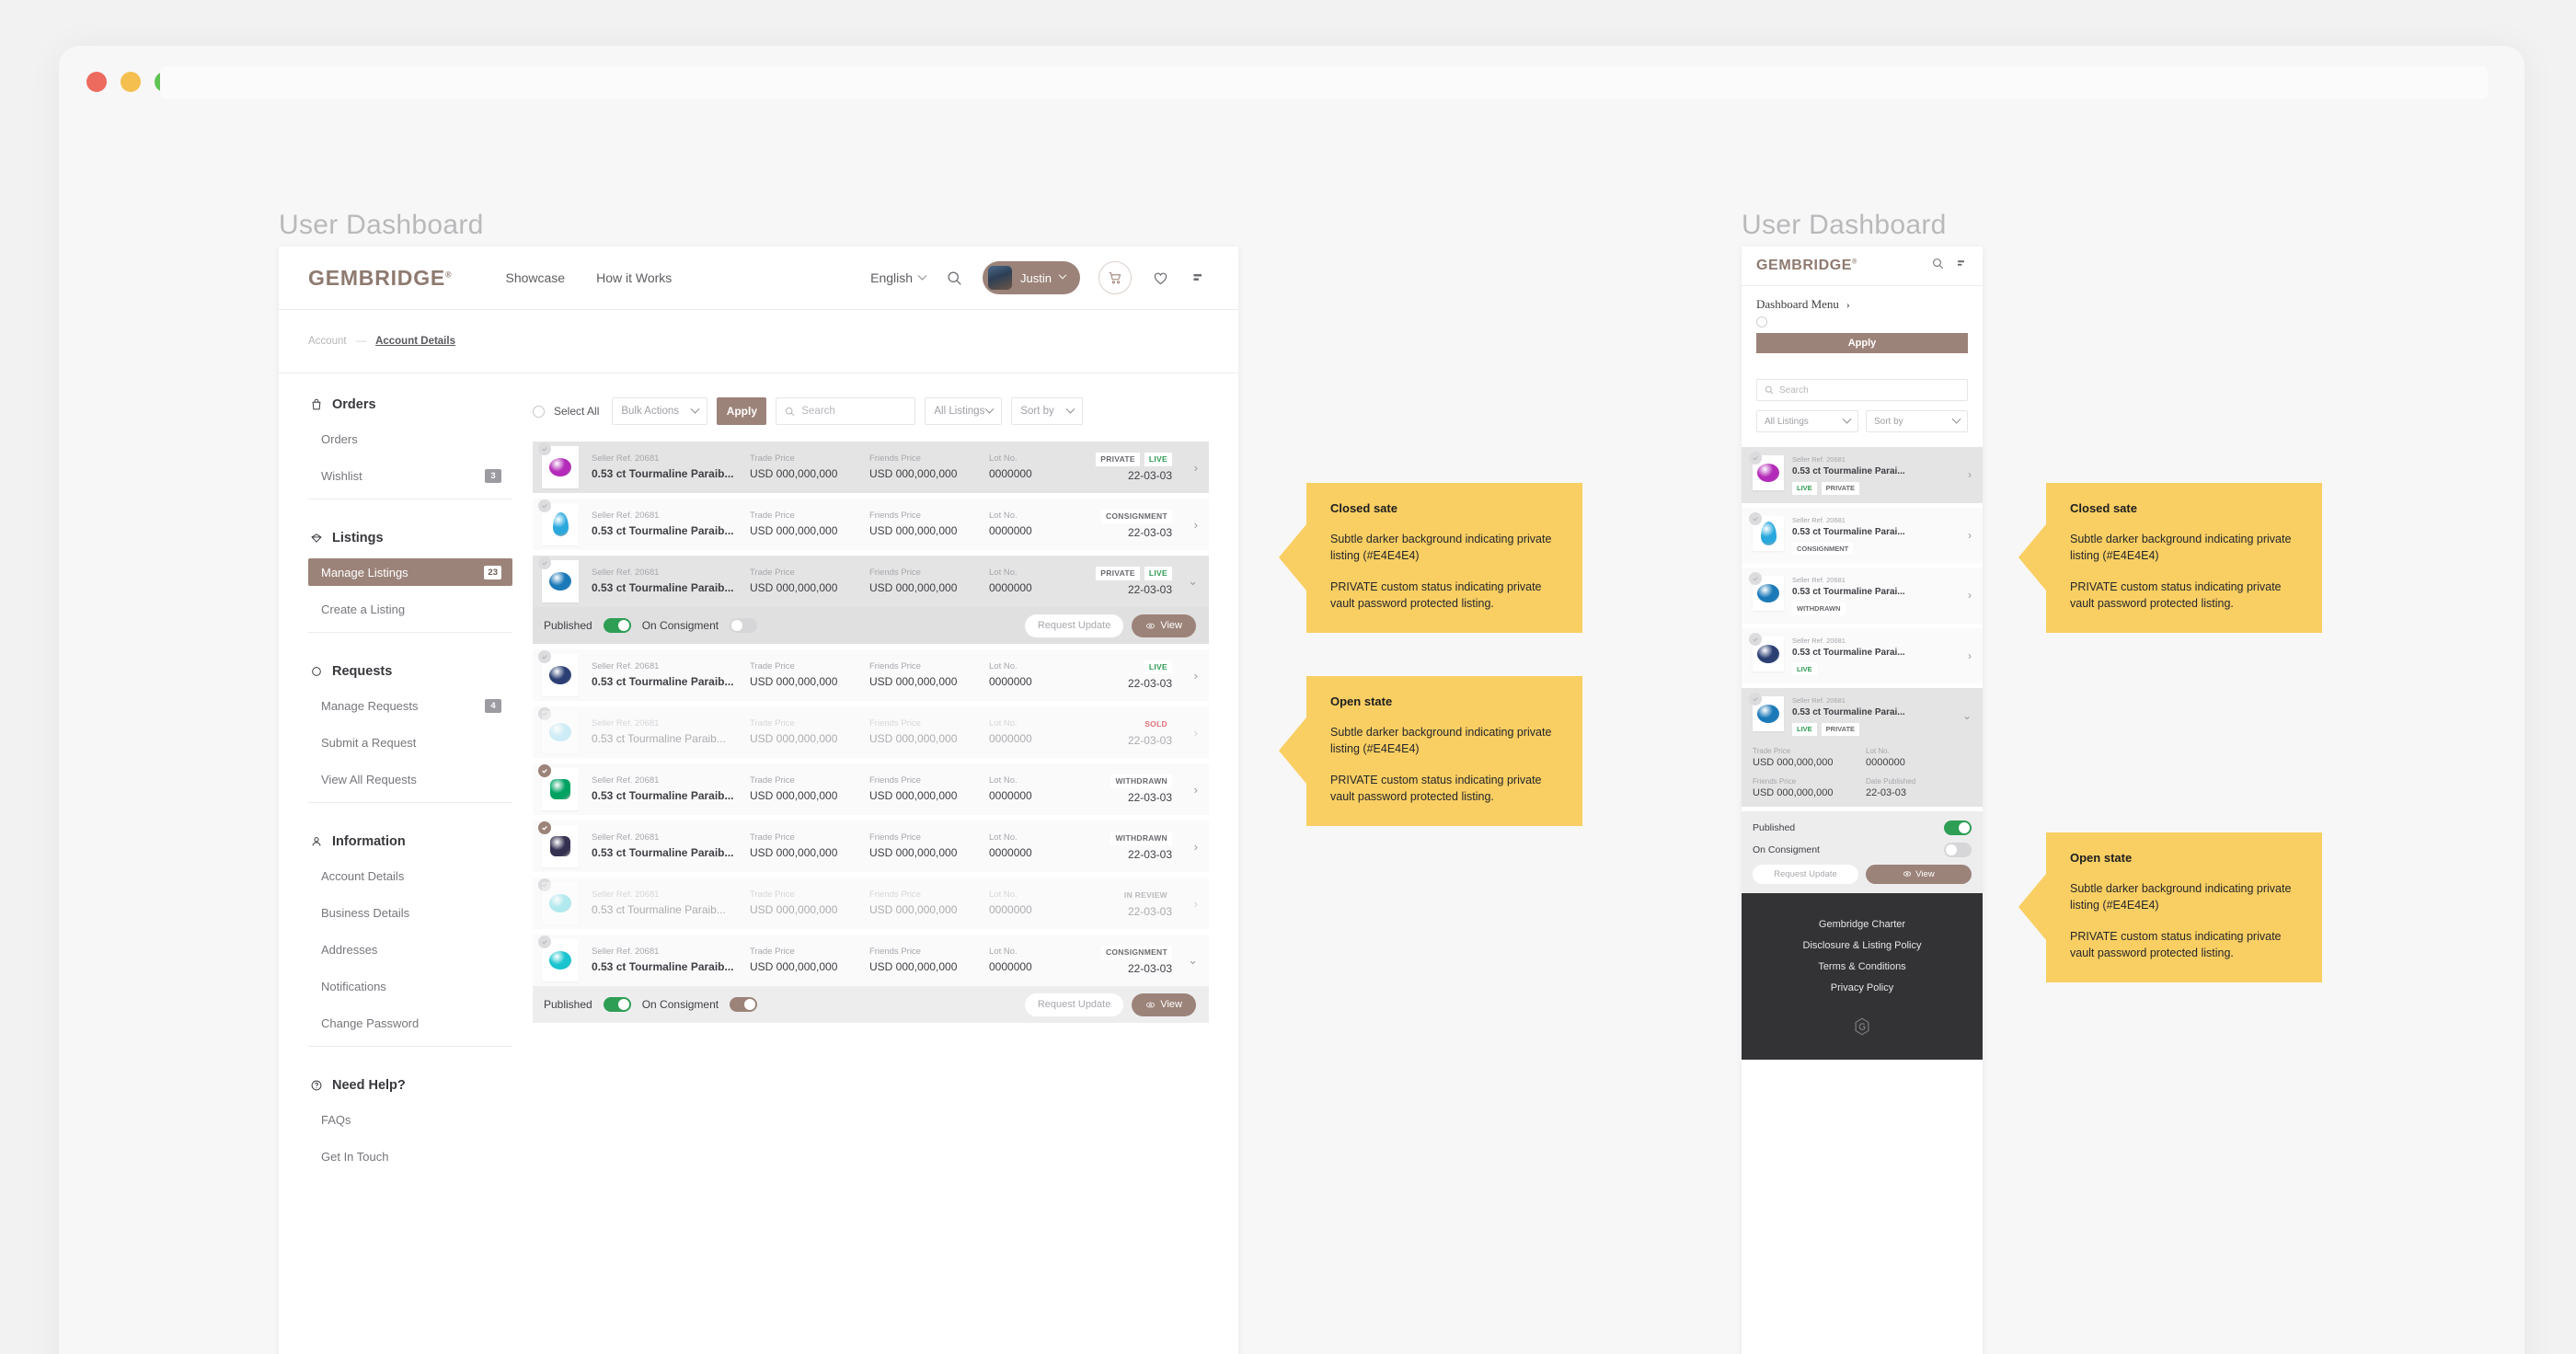  Describe the element at coordinates (846, 411) in the screenshot. I see `search-input: Search` at that location.